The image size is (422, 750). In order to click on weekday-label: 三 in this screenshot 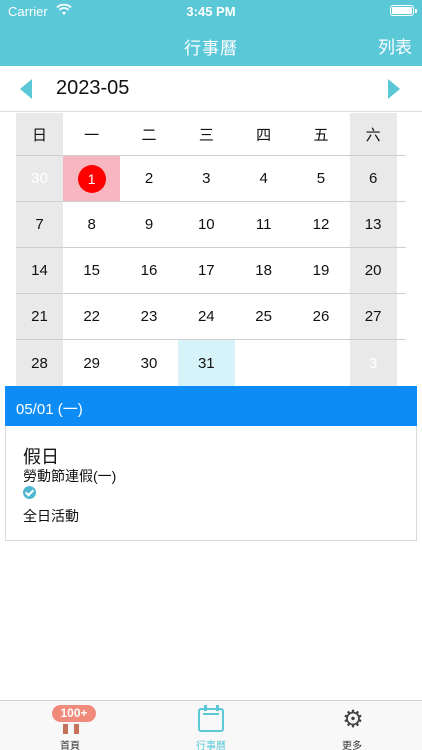, I will do `click(206, 135)`.